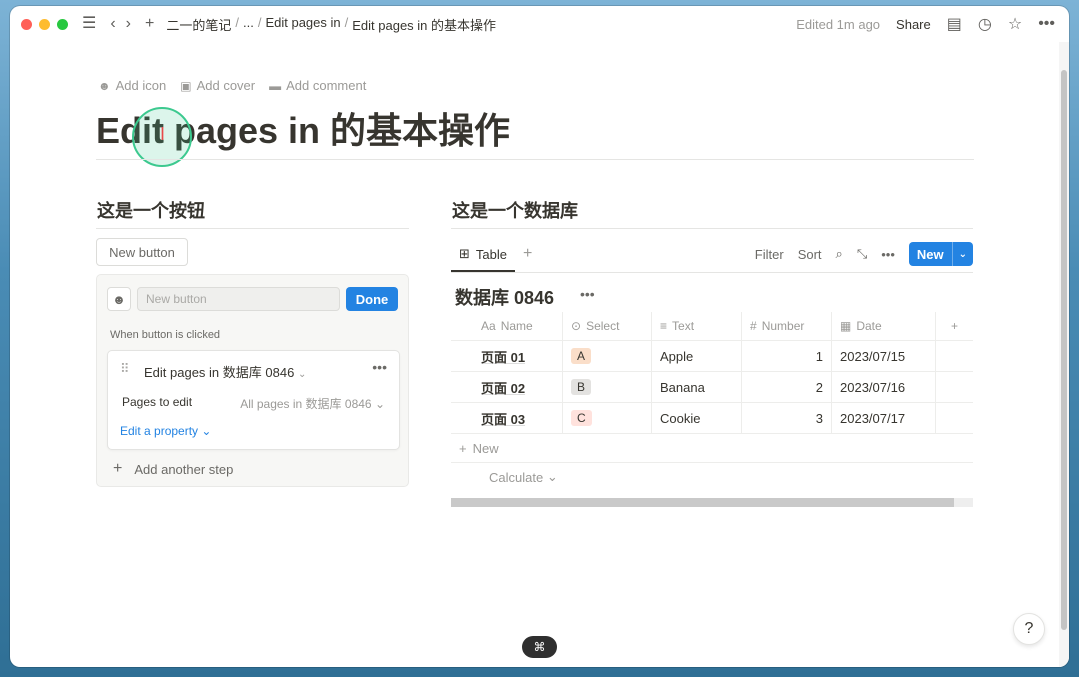  I want to click on date-cell: 2023/07/15, so click(884, 356).